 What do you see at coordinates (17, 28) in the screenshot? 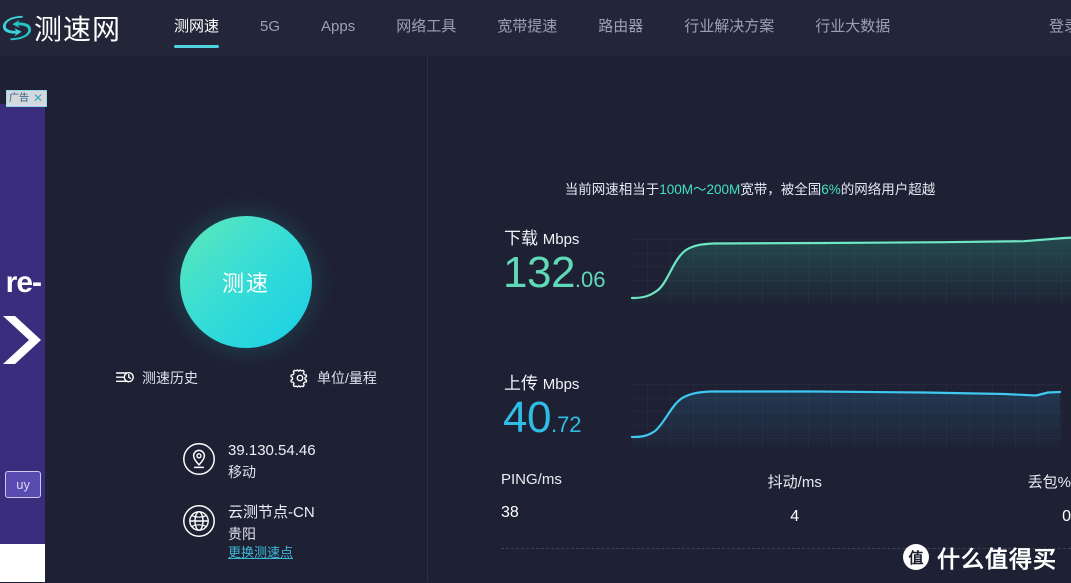
I see `swoosh-logo-icon` at bounding box center [17, 28].